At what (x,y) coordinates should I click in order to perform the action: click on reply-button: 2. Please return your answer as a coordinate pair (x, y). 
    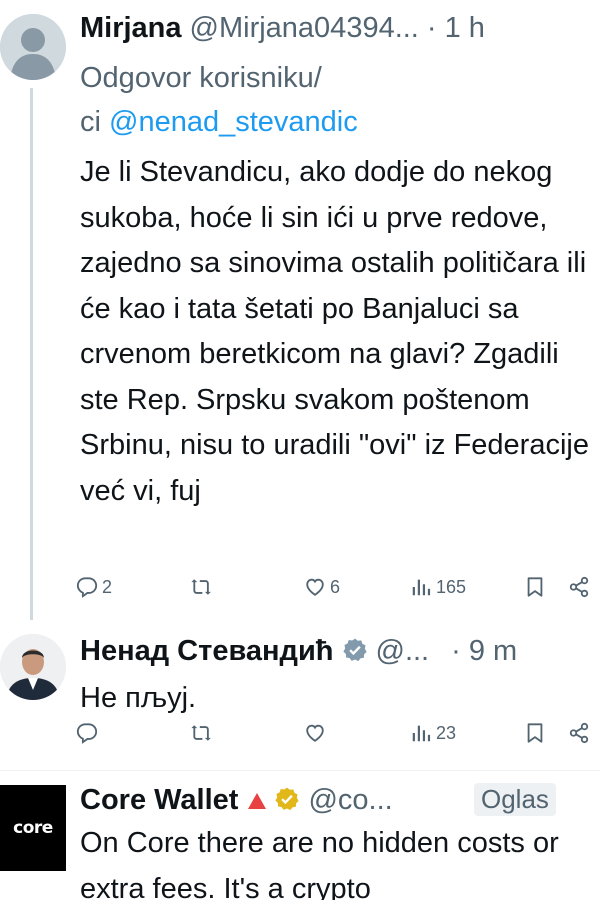
    Looking at the image, I should click on (94, 587).